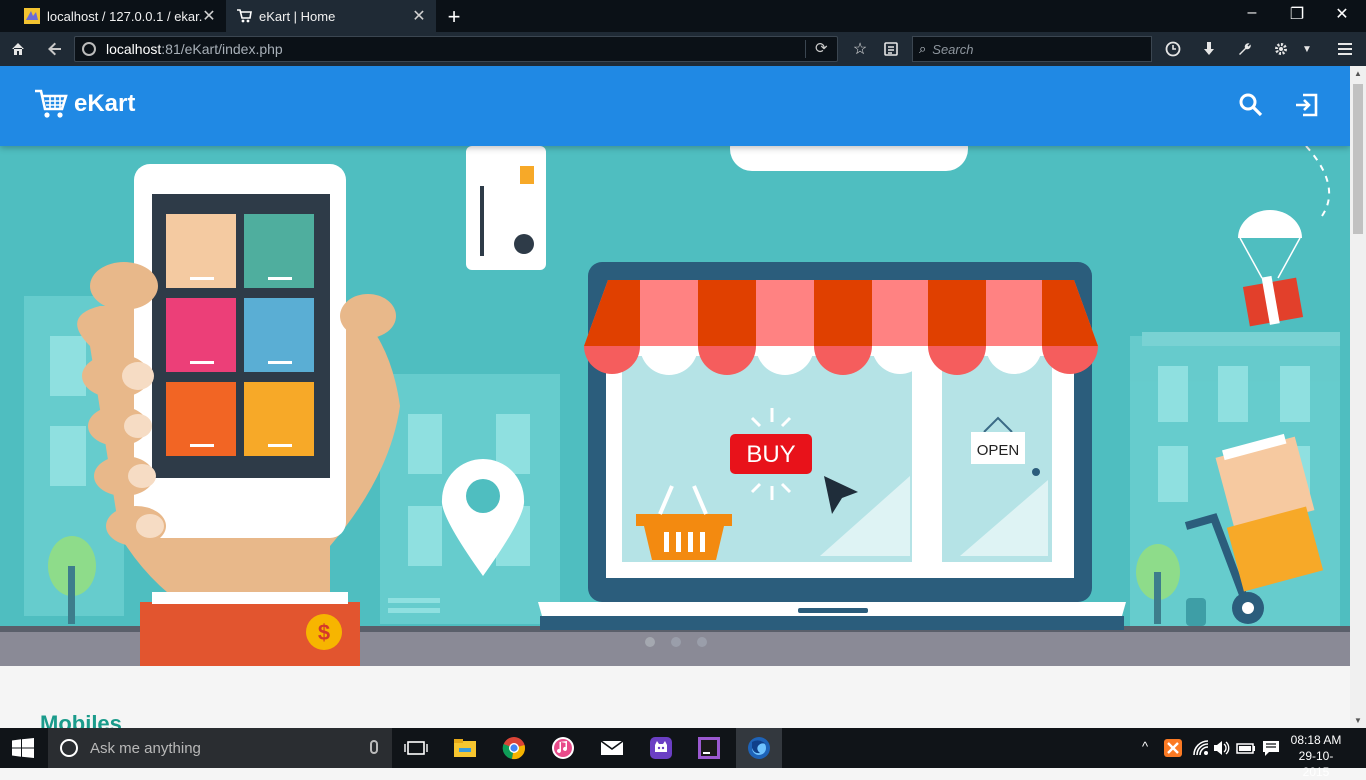 The width and height of the screenshot is (1366, 780). Describe the element at coordinates (675, 106) in the screenshot. I see `app-header: eKart` at that location.